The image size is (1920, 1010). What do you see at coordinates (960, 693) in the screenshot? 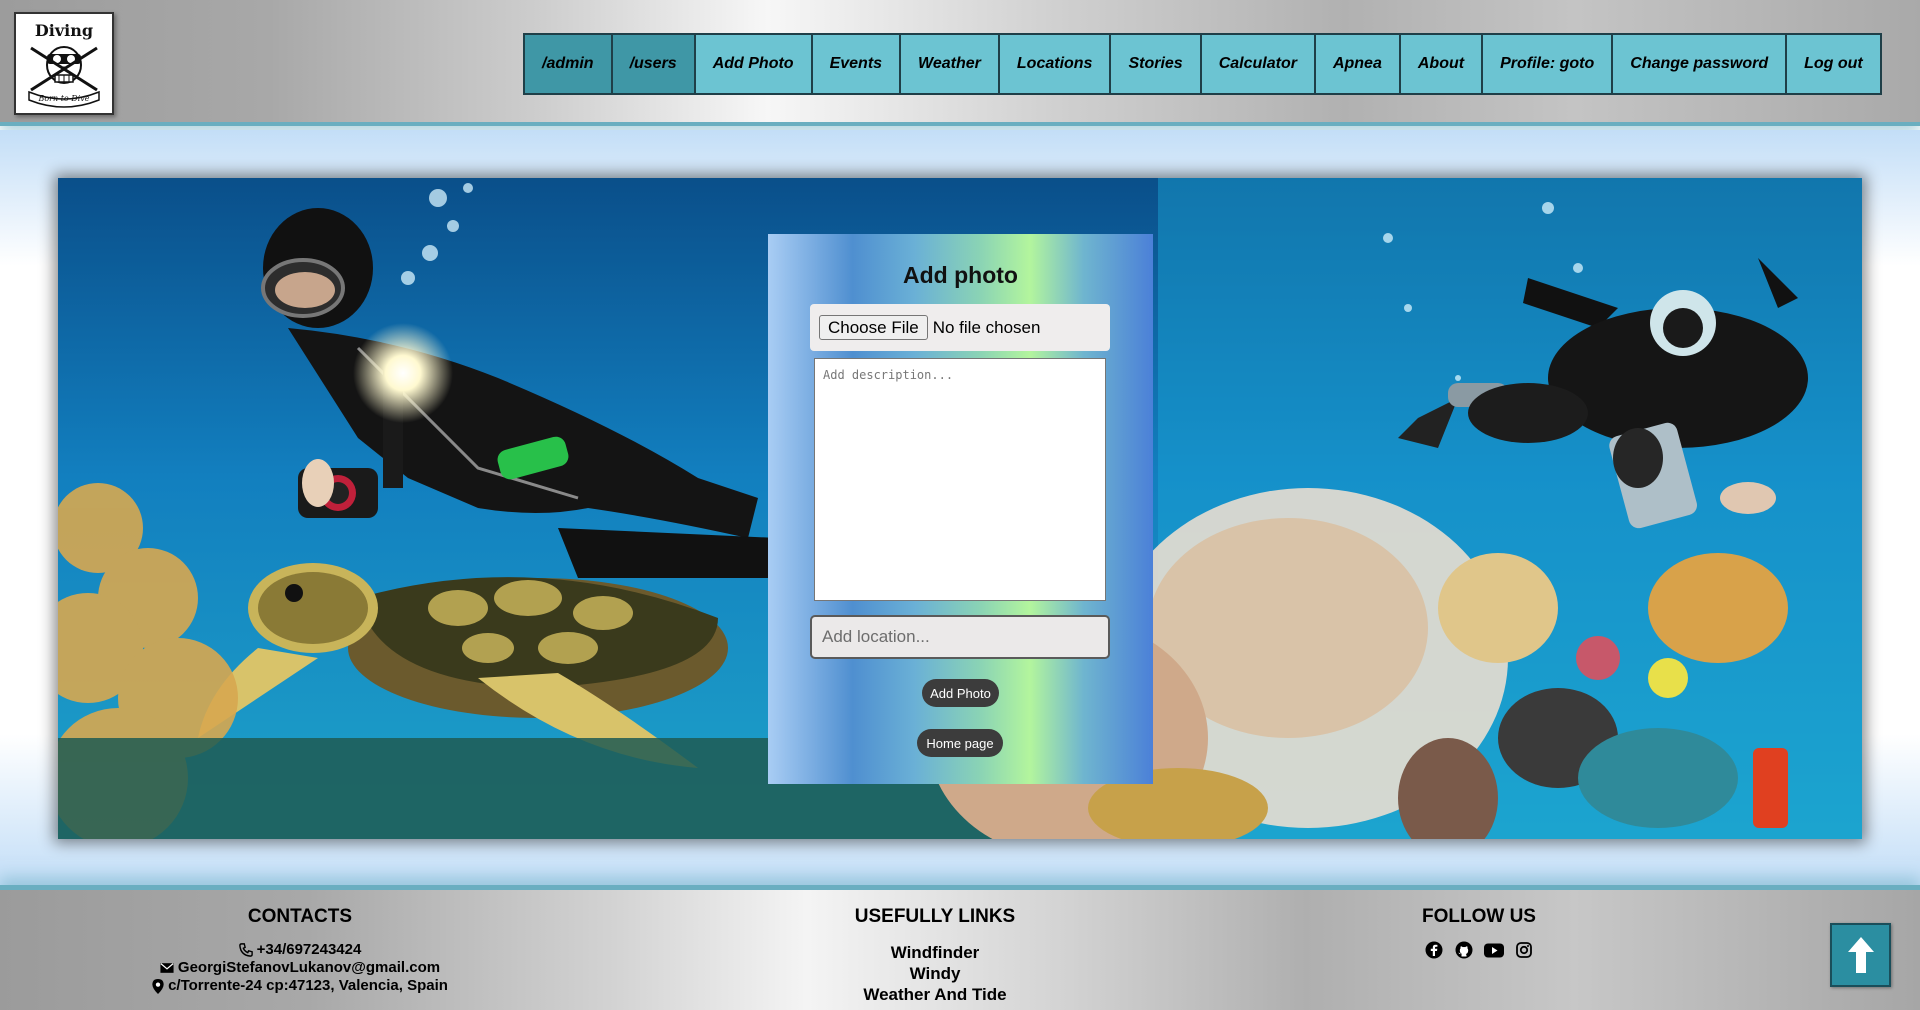
I see `add-photo-button: Add Photo` at bounding box center [960, 693].